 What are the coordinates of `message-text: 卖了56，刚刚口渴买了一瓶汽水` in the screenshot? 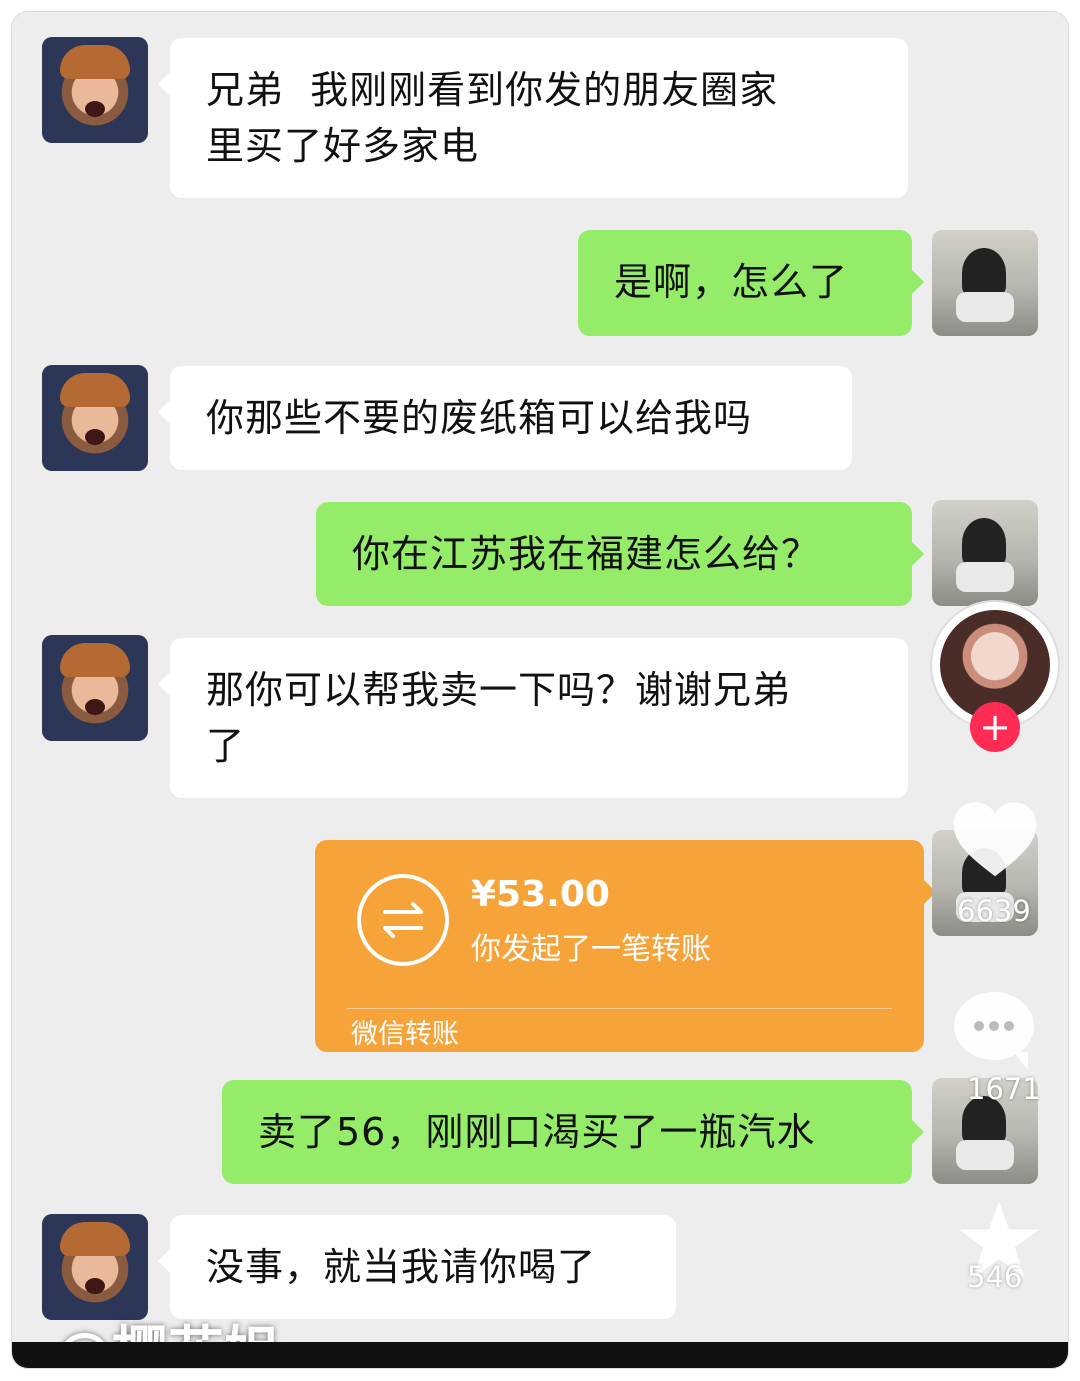 It's located at (537, 1132).